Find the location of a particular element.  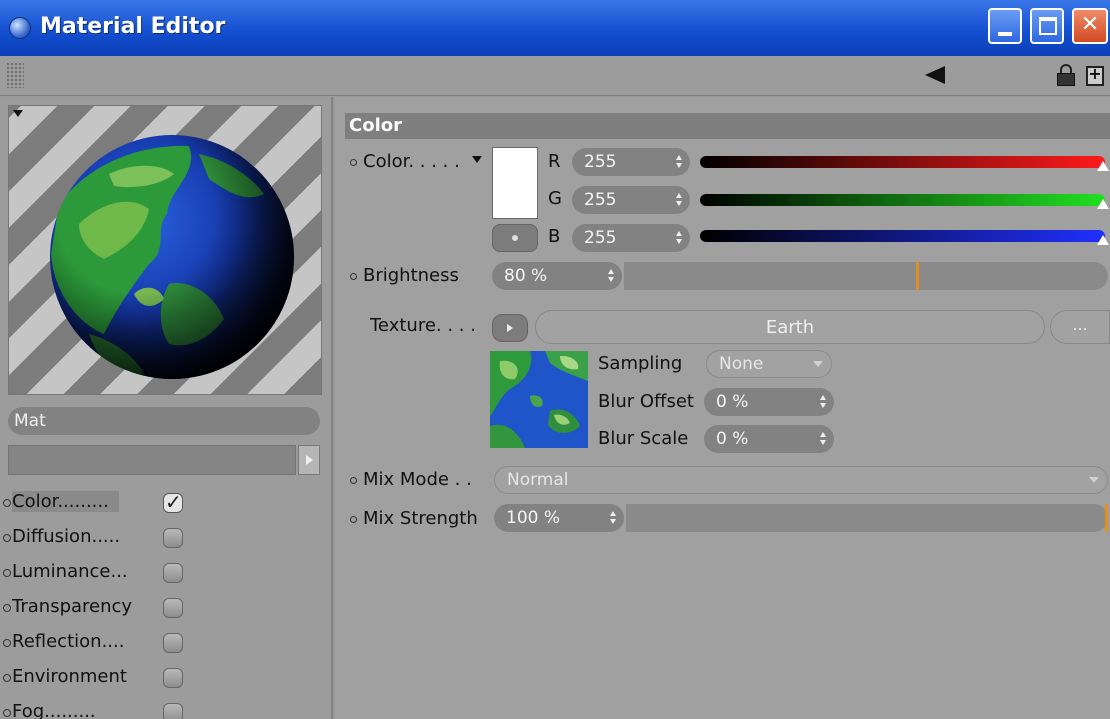

channel-item-color: Color......... ✓ is located at coordinates (166, 504).